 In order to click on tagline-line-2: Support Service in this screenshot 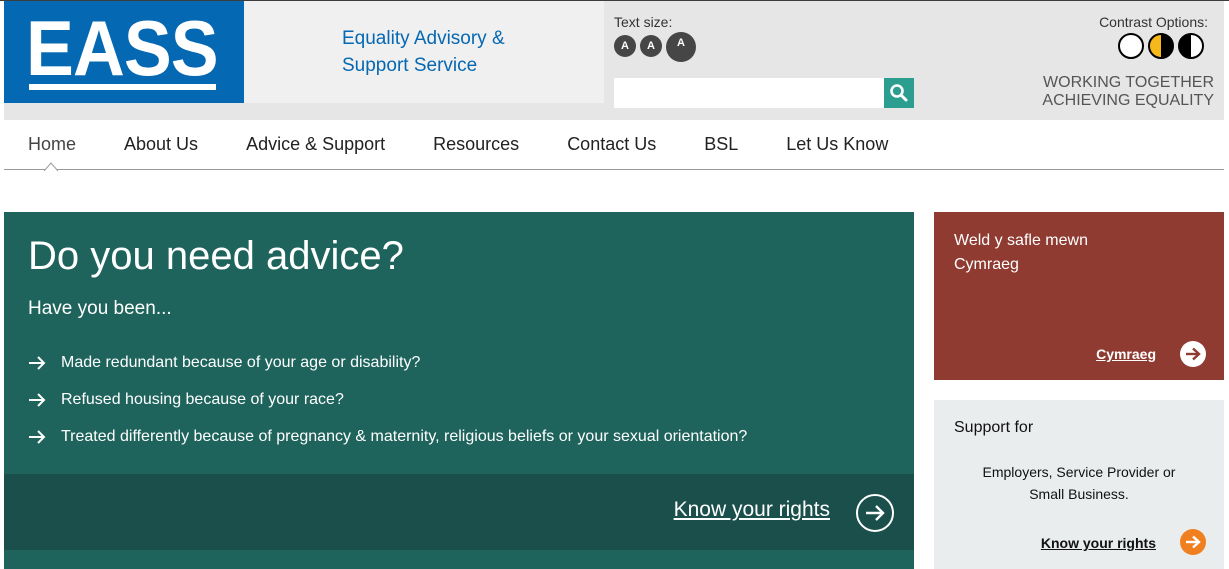, I will do `click(410, 65)`.